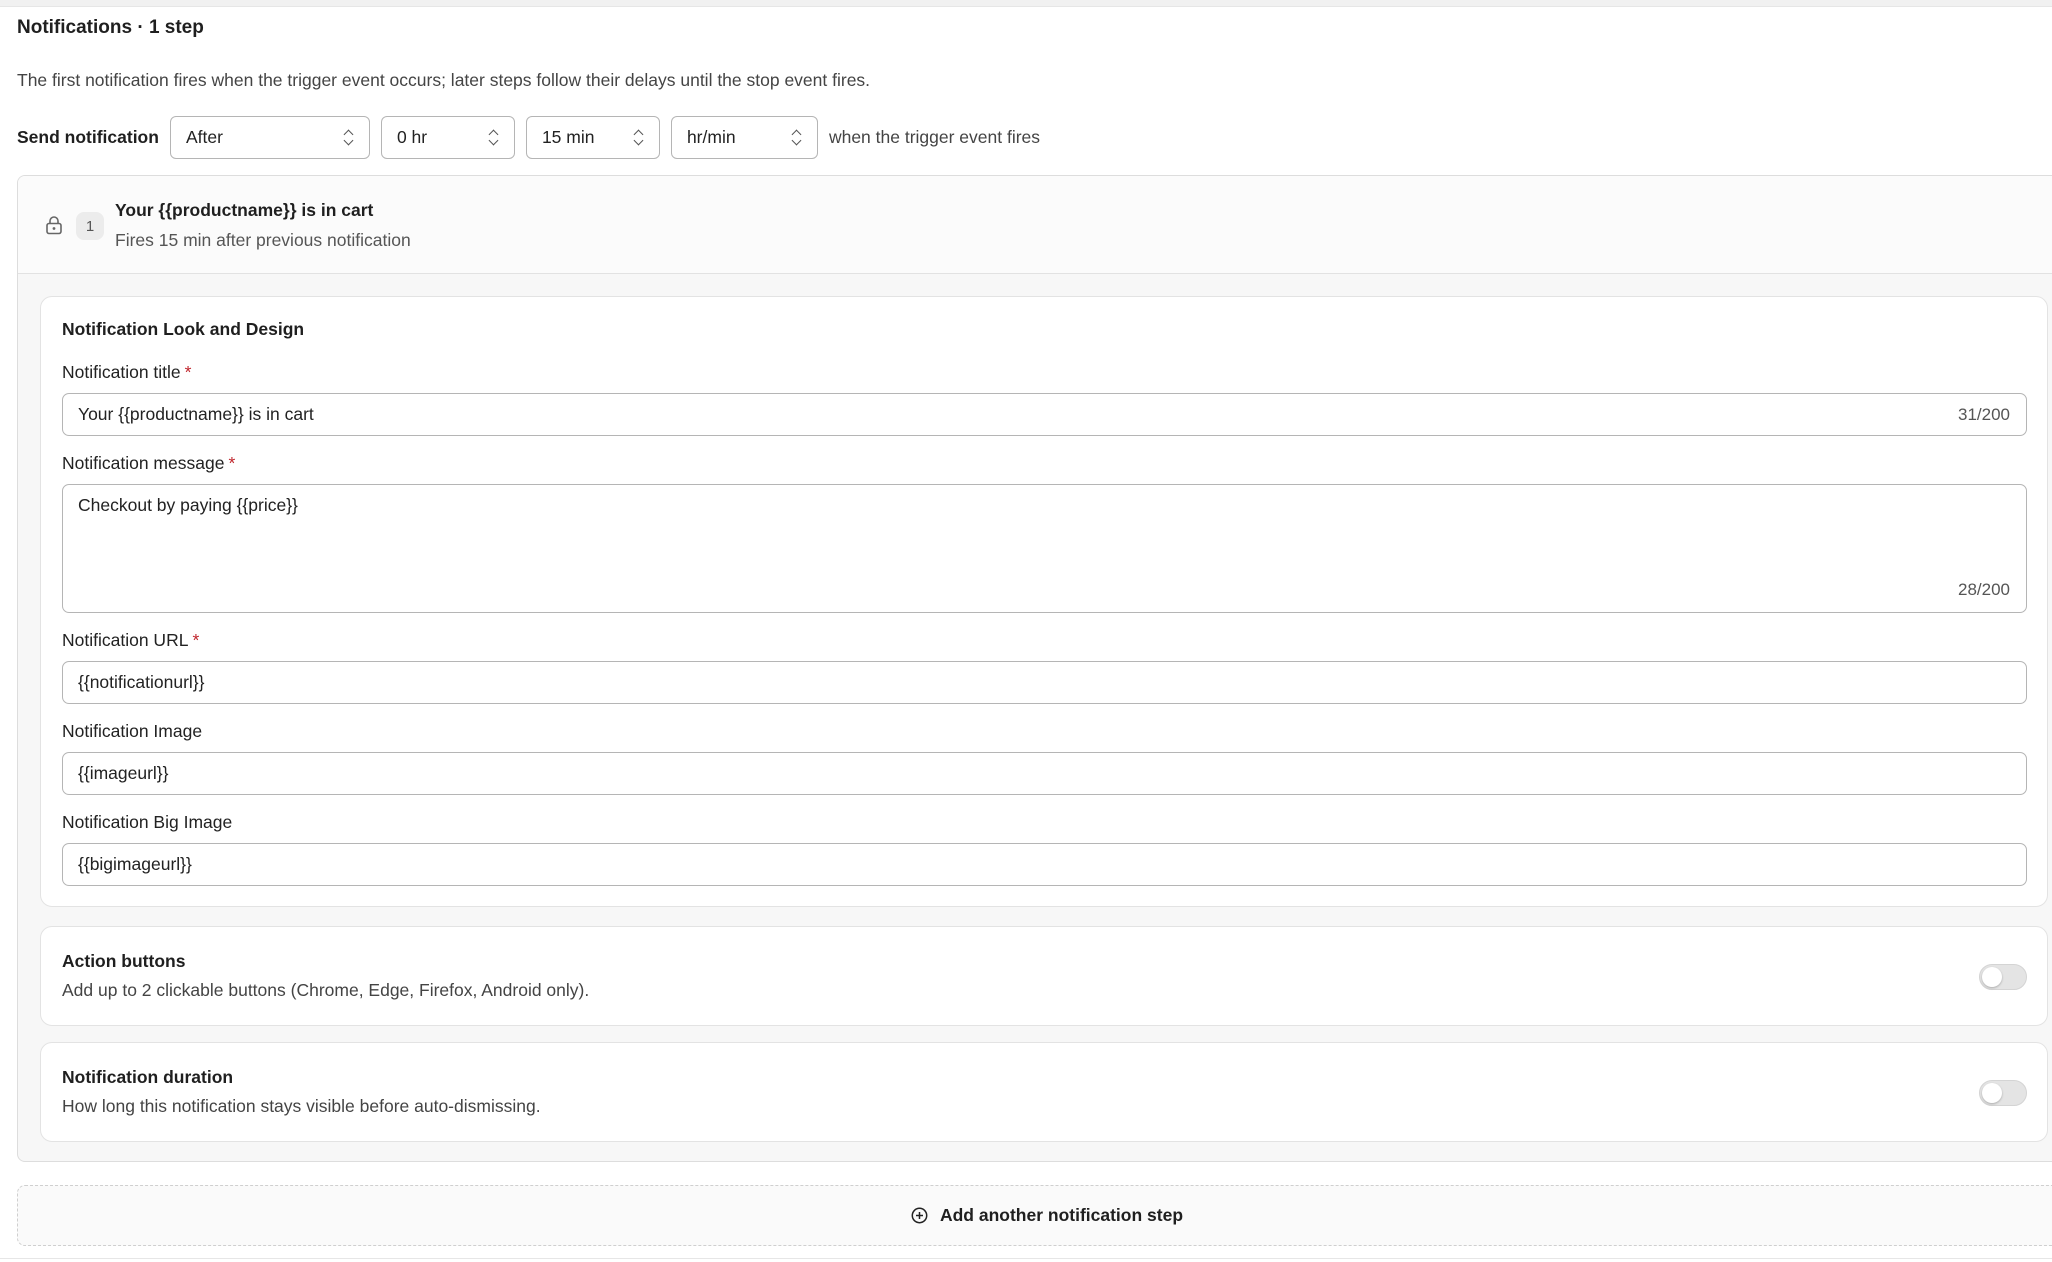 The width and height of the screenshot is (2052, 1262). I want to click on notification-title-input: Your {{productname}} is in cart 31/200, so click(1044, 414).